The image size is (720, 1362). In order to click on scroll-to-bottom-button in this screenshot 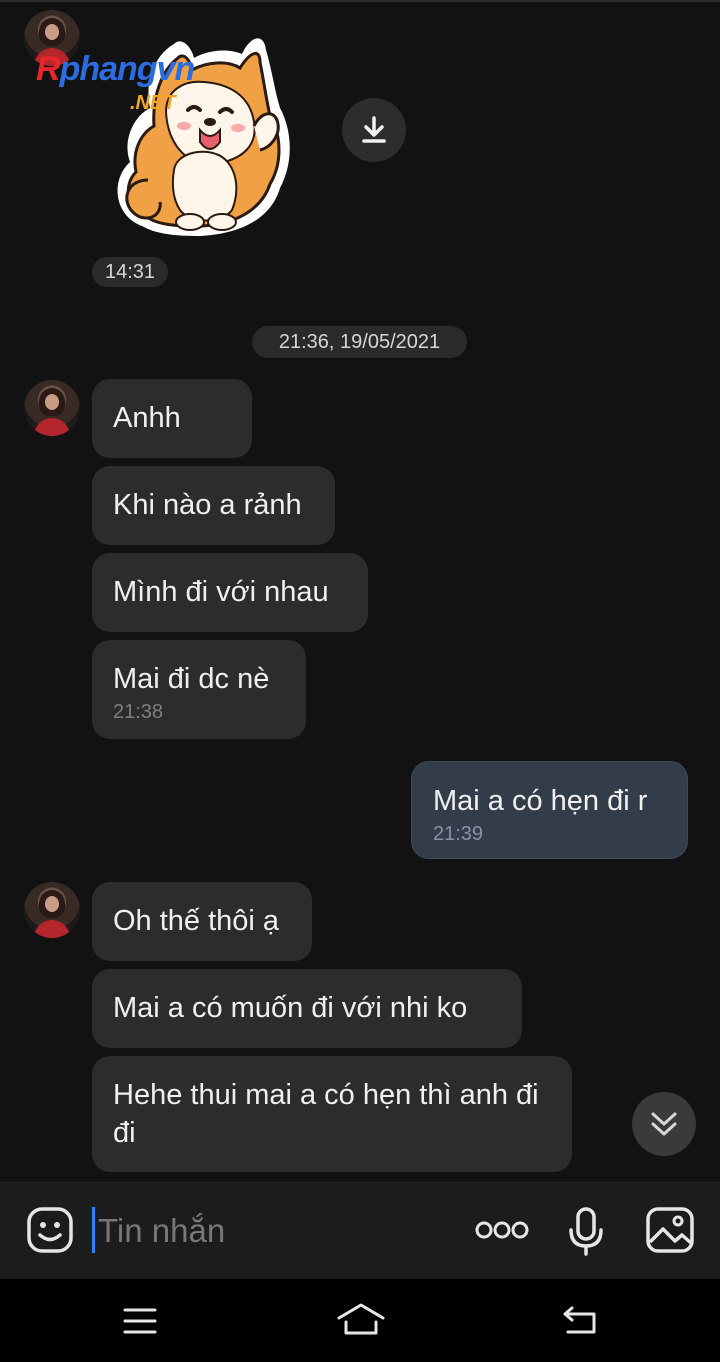, I will do `click(664, 1124)`.